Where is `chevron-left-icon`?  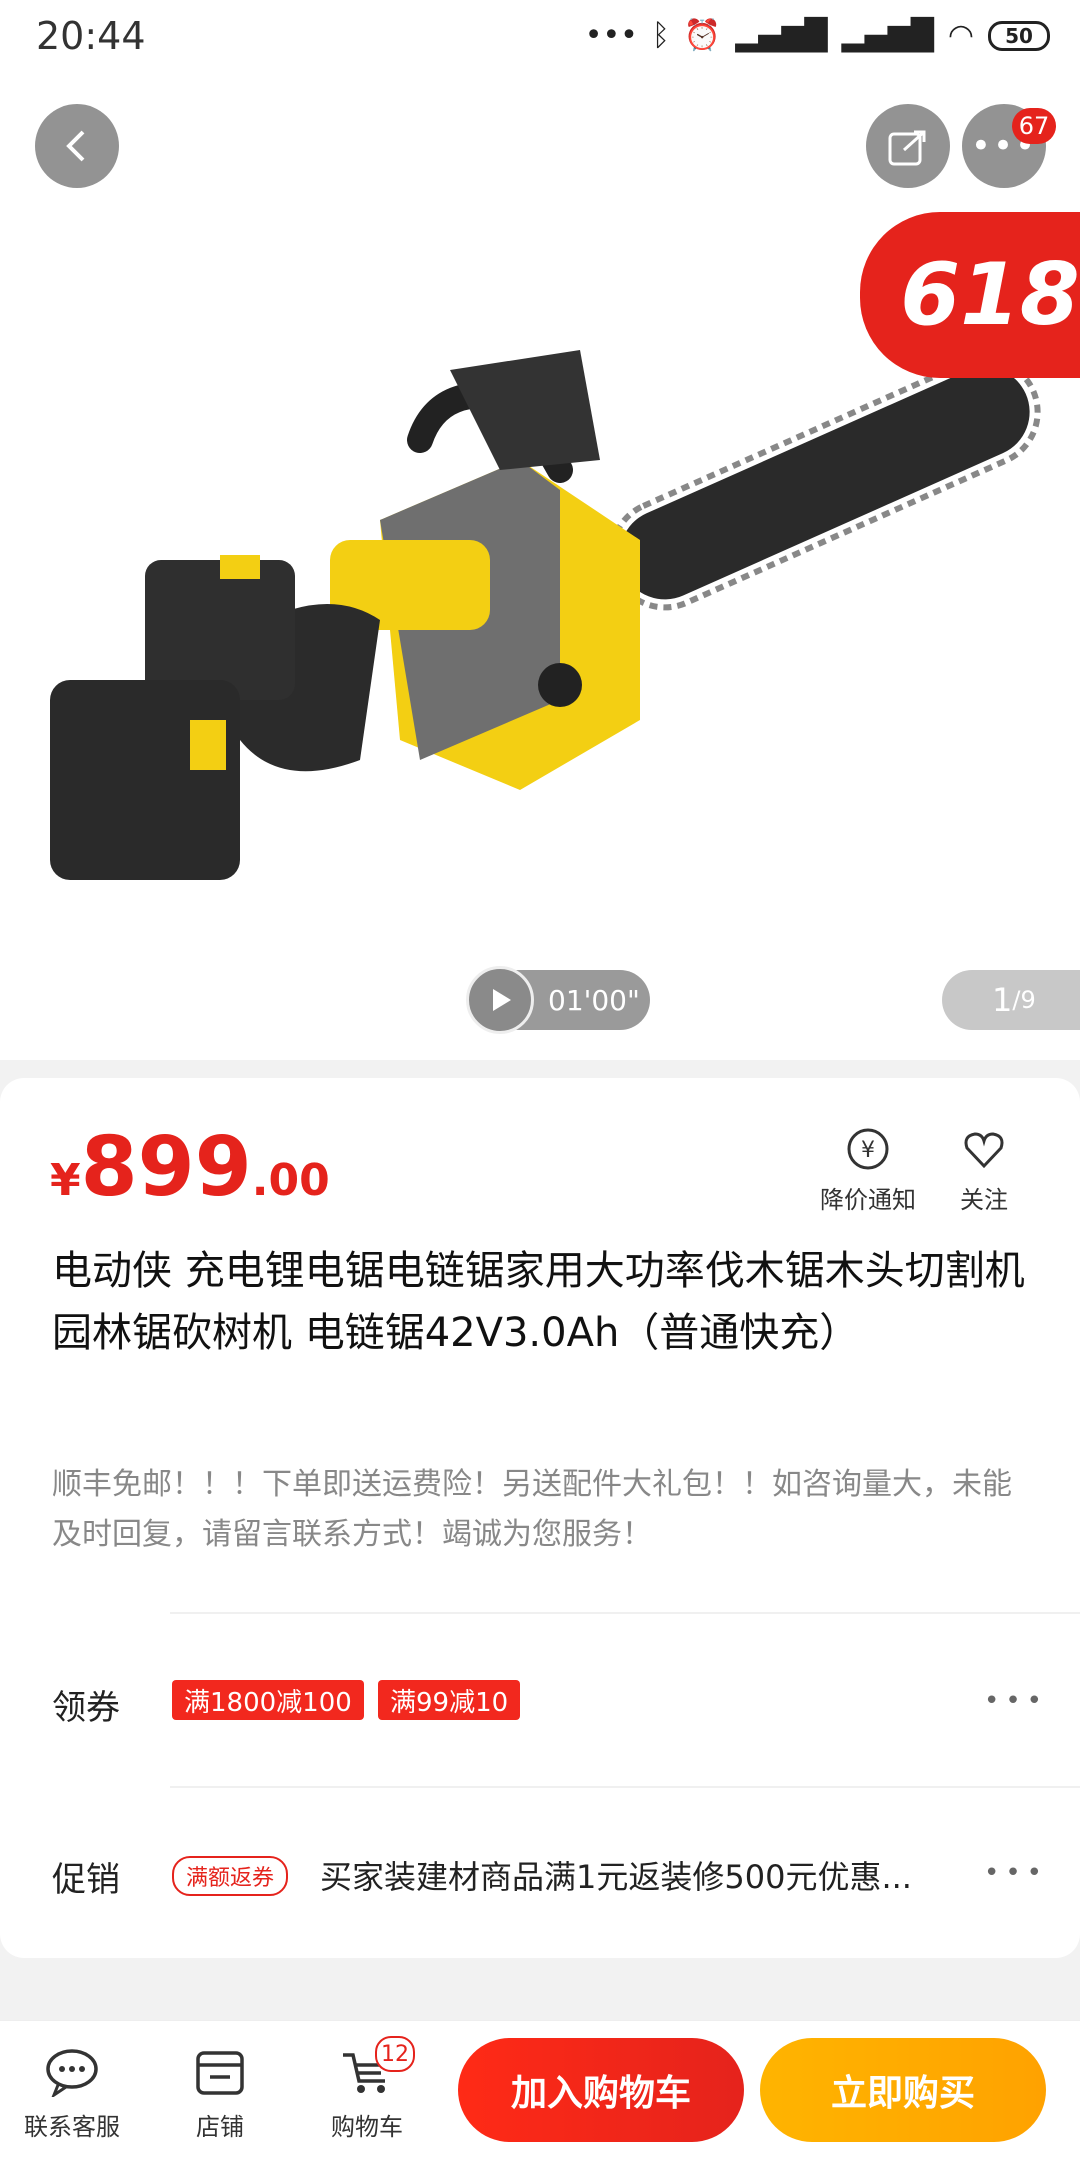
chevron-left-icon is located at coordinates (75, 146).